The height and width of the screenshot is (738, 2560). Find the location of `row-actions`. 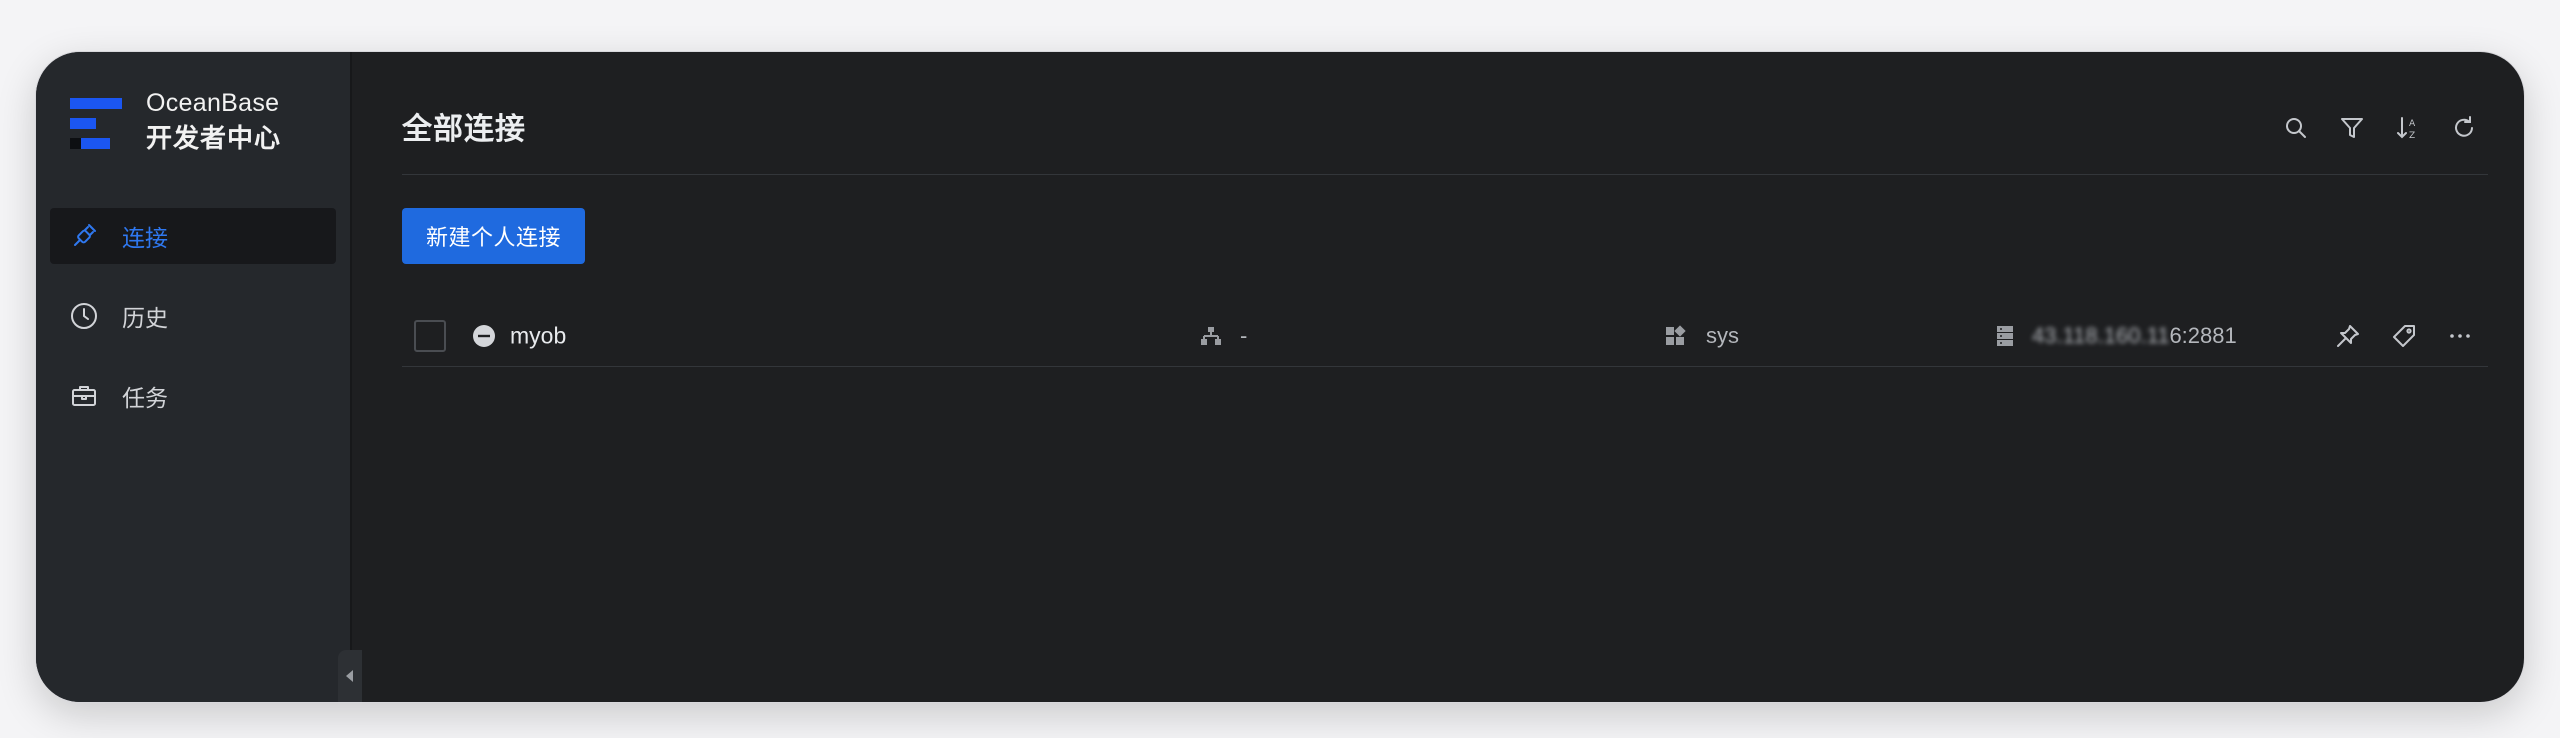

row-actions is located at coordinates (2404, 336).